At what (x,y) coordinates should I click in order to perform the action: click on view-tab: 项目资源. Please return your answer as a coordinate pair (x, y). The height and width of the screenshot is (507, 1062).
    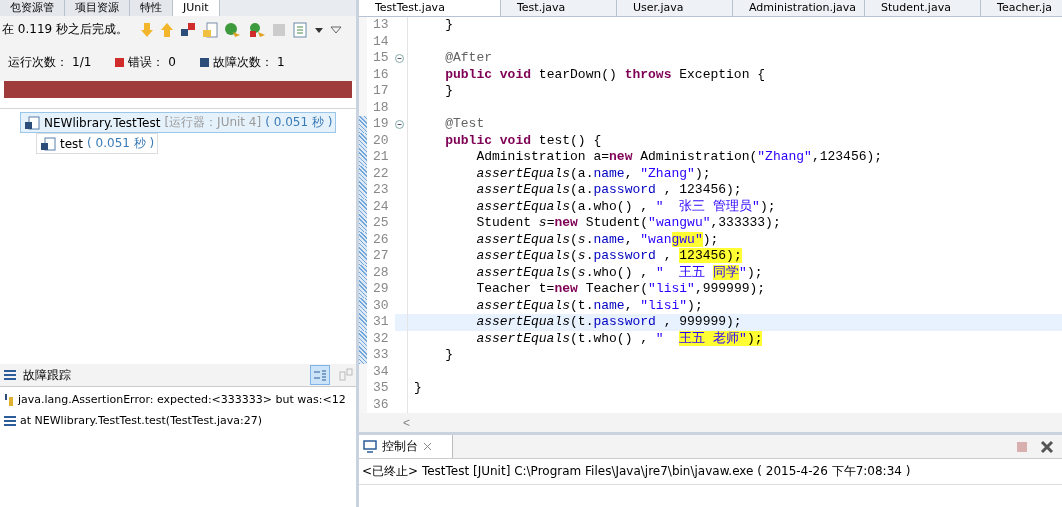
    Looking at the image, I should click on (97, 8).